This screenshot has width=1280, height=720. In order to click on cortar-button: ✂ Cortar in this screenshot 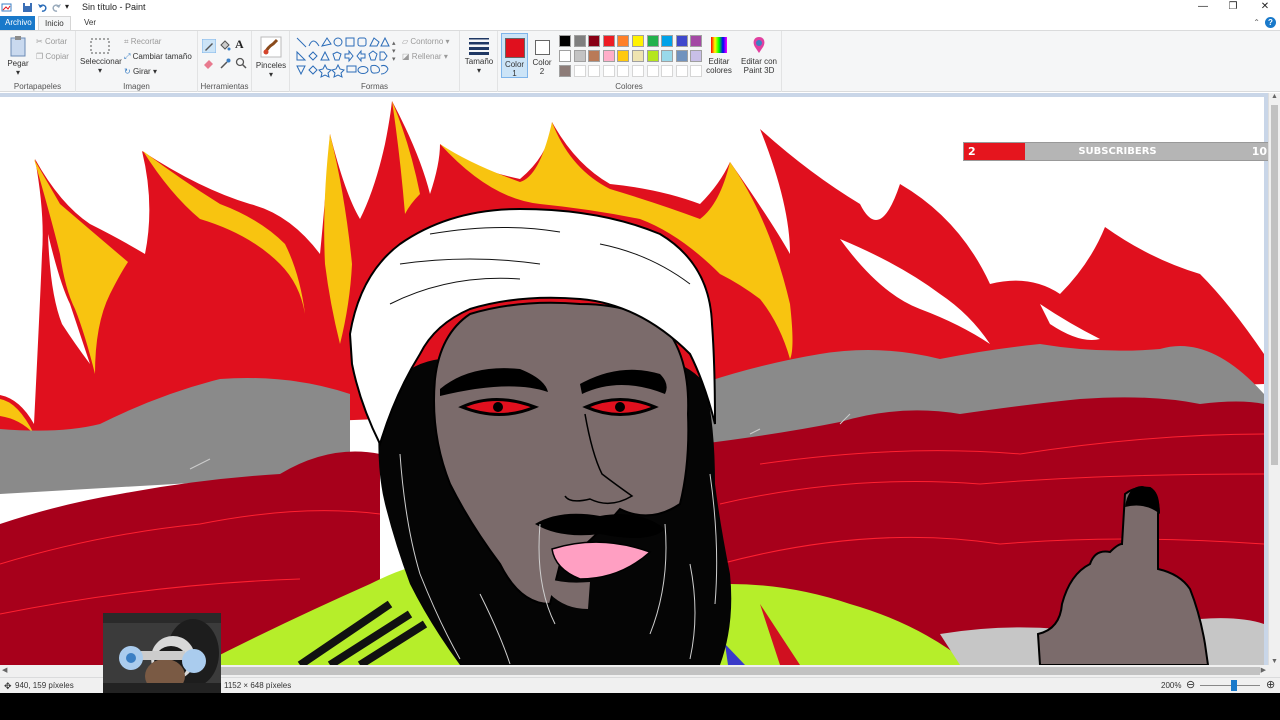, I will do `click(51, 41)`.